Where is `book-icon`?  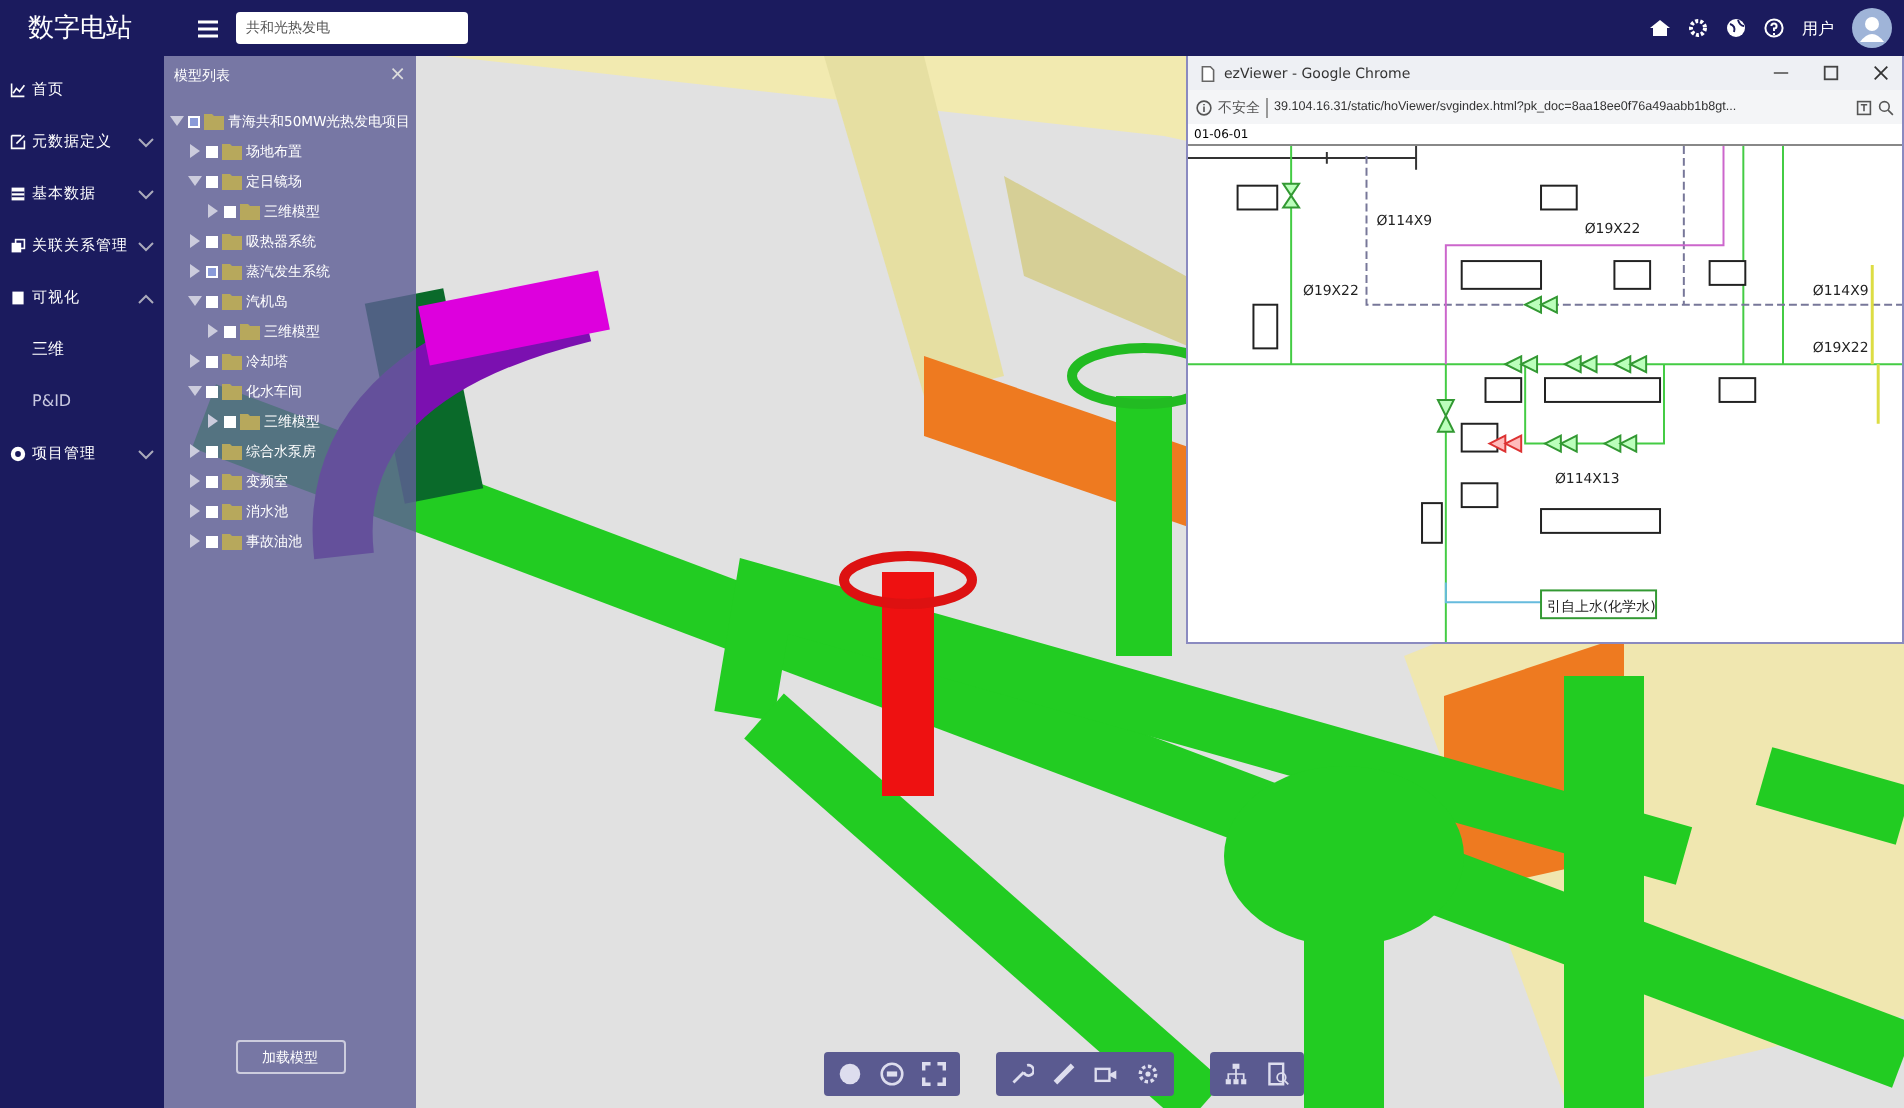 book-icon is located at coordinates (18, 298).